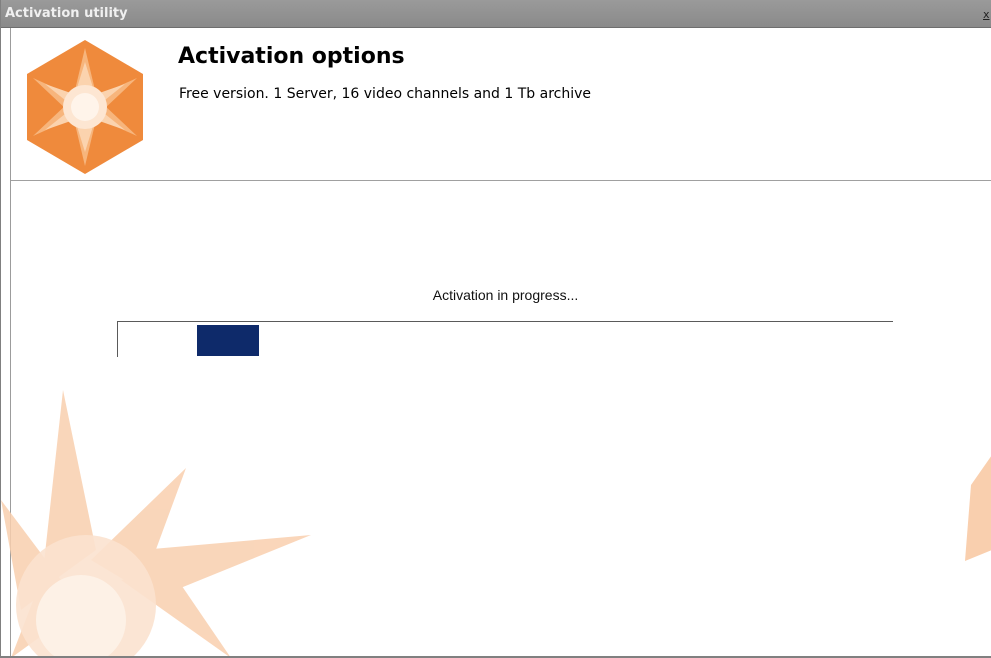 The image size is (991, 658). What do you see at coordinates (156, 523) in the screenshot?
I see `decorative-star-background` at bounding box center [156, 523].